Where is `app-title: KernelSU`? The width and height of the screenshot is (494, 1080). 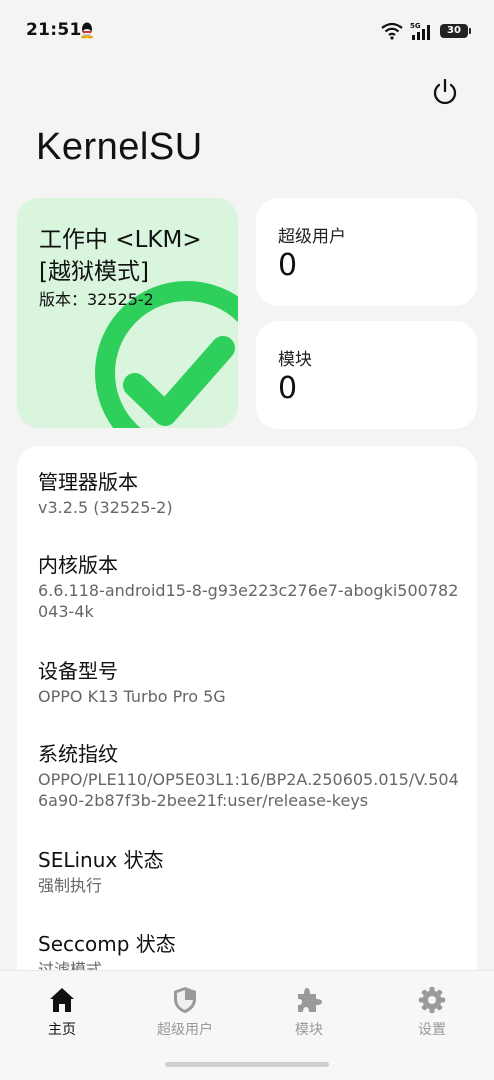 app-title: KernelSU is located at coordinates (119, 147).